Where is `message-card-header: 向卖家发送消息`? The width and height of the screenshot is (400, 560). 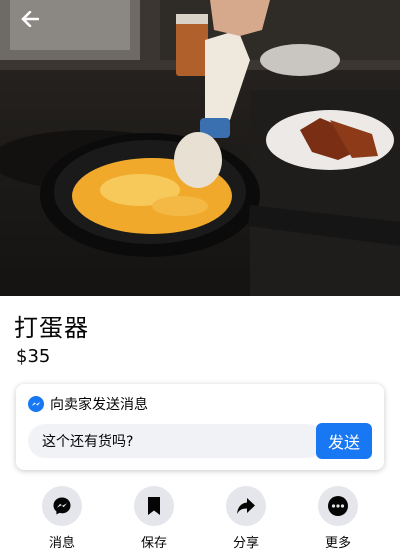 message-card-header: 向卖家发送消息 is located at coordinates (88, 404).